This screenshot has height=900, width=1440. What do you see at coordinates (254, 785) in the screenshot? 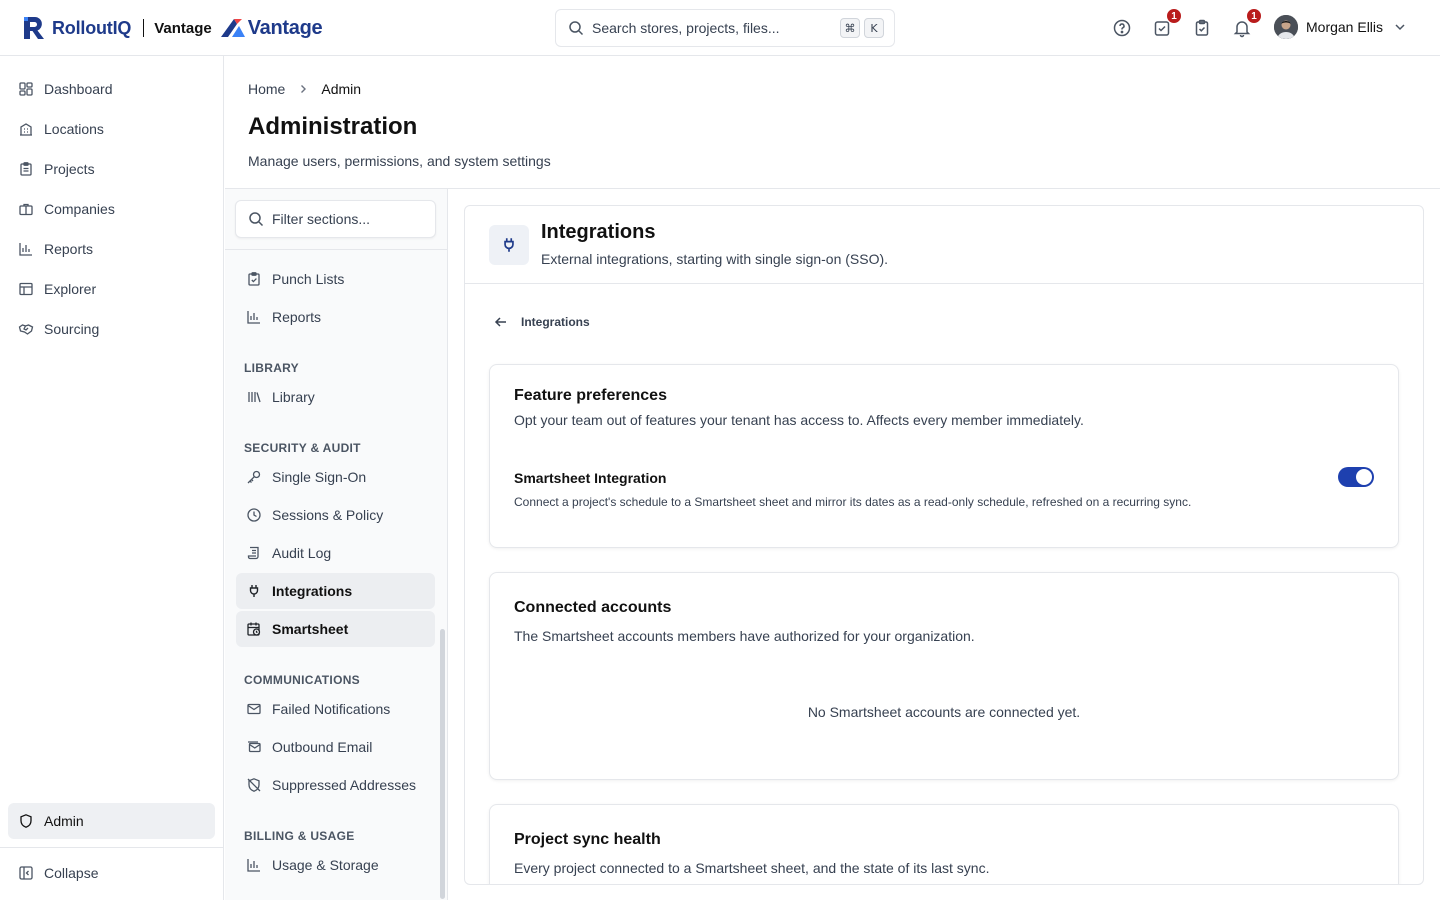
I see `shield-off-icon` at bounding box center [254, 785].